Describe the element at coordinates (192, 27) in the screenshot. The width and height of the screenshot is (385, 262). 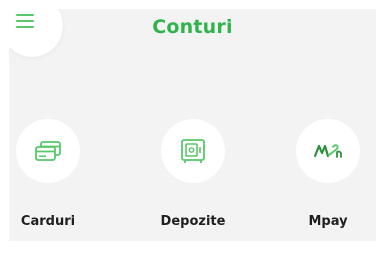
I see `page-title: Conturi` at that location.